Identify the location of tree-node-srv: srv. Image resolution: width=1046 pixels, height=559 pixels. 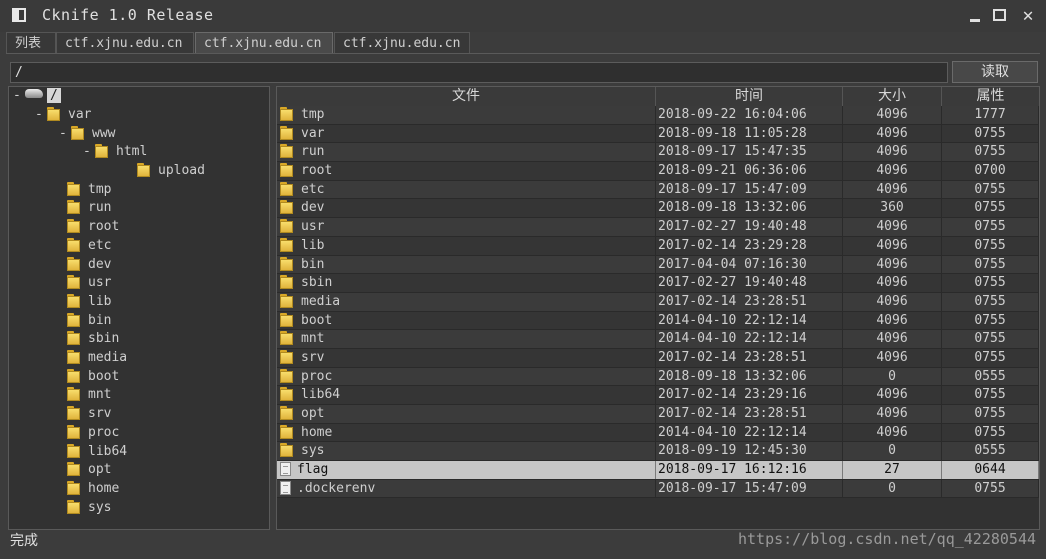
(83, 414).